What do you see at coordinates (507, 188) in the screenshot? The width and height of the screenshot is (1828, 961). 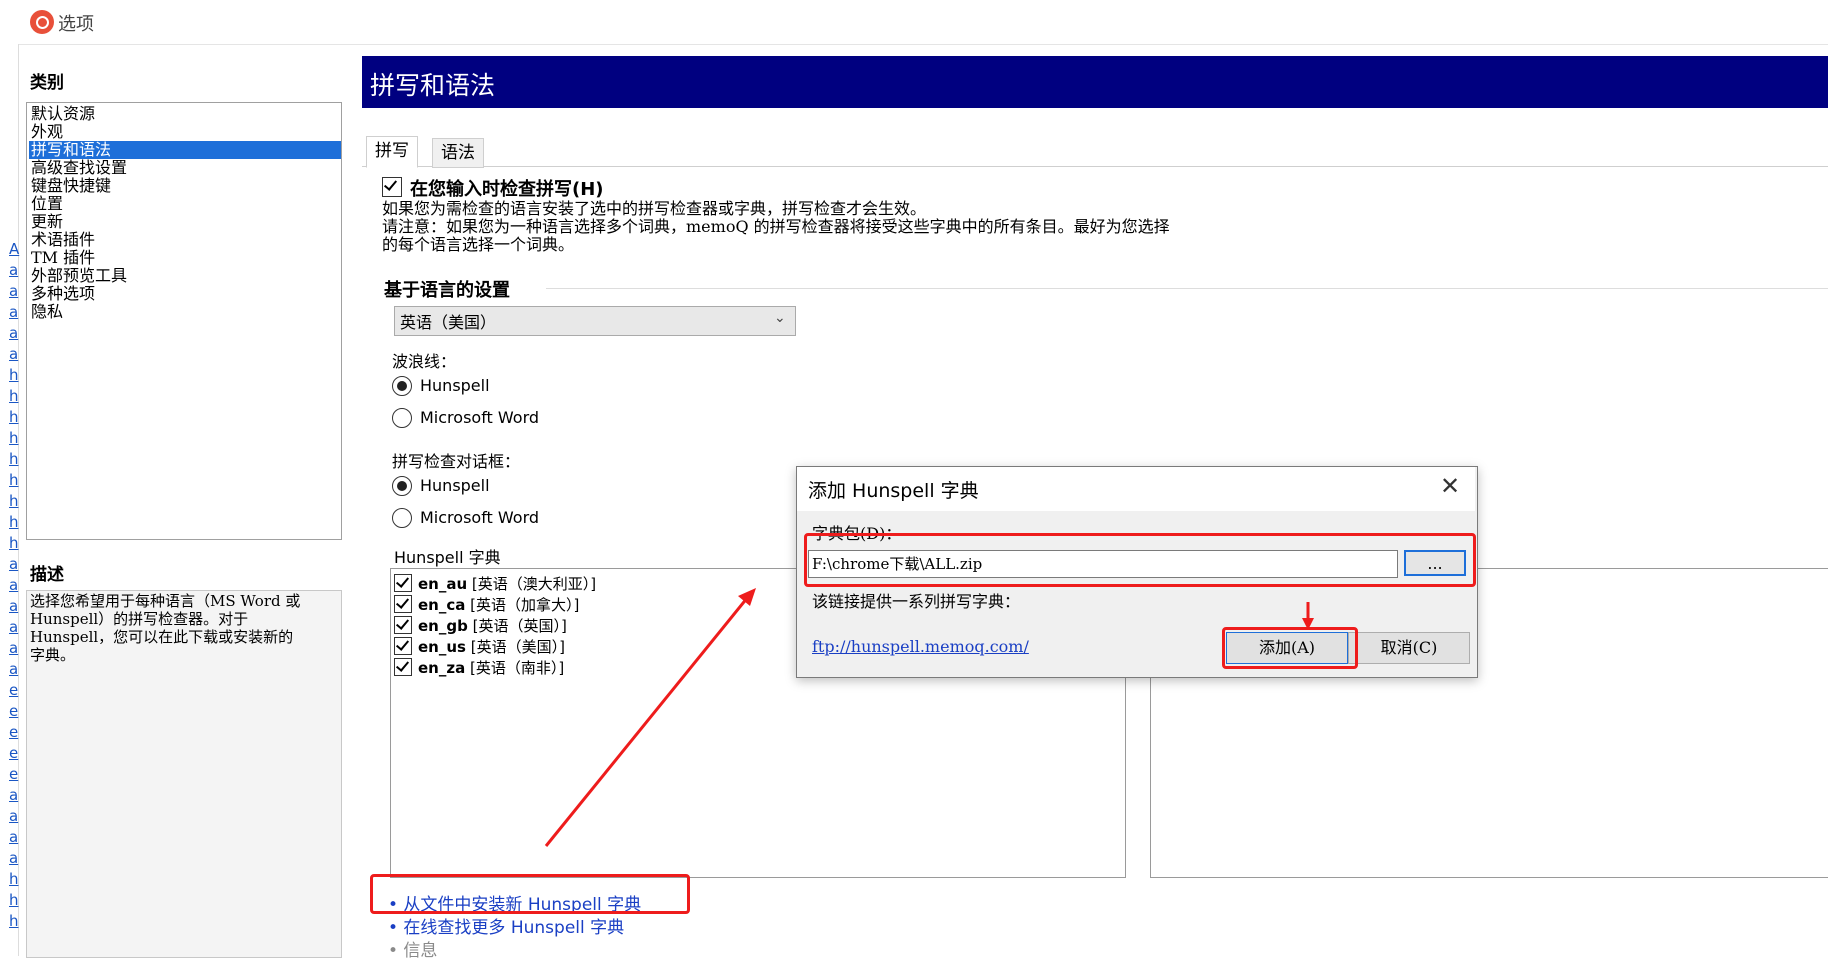 I see `check-spelling-label: 在您输入时检查拼写(H)` at bounding box center [507, 188].